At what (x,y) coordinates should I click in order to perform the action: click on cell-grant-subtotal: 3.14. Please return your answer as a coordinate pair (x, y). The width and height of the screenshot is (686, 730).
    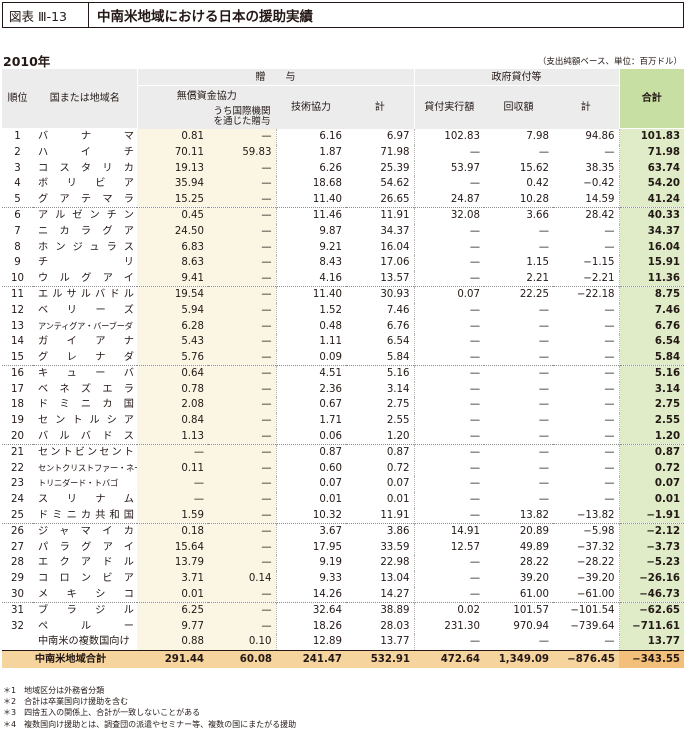
    Looking at the image, I should click on (398, 389).